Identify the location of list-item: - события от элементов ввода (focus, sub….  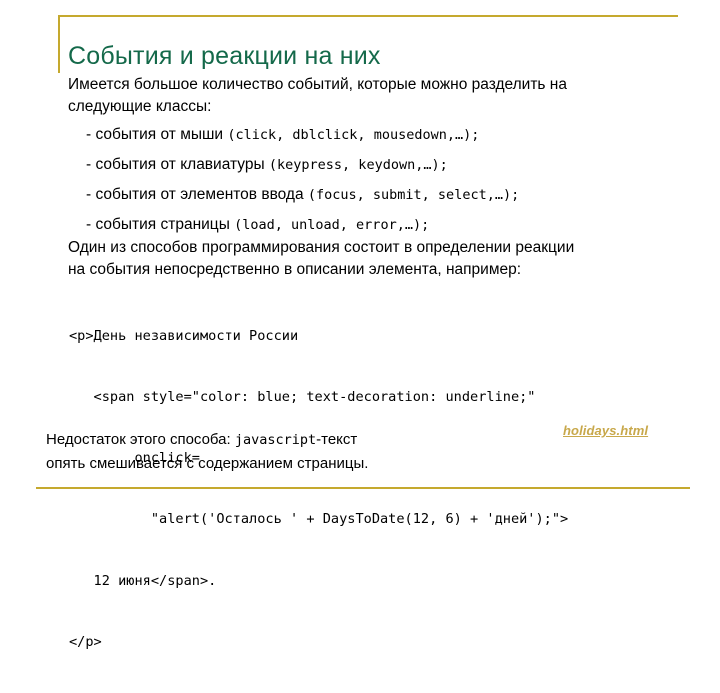
(368, 195).